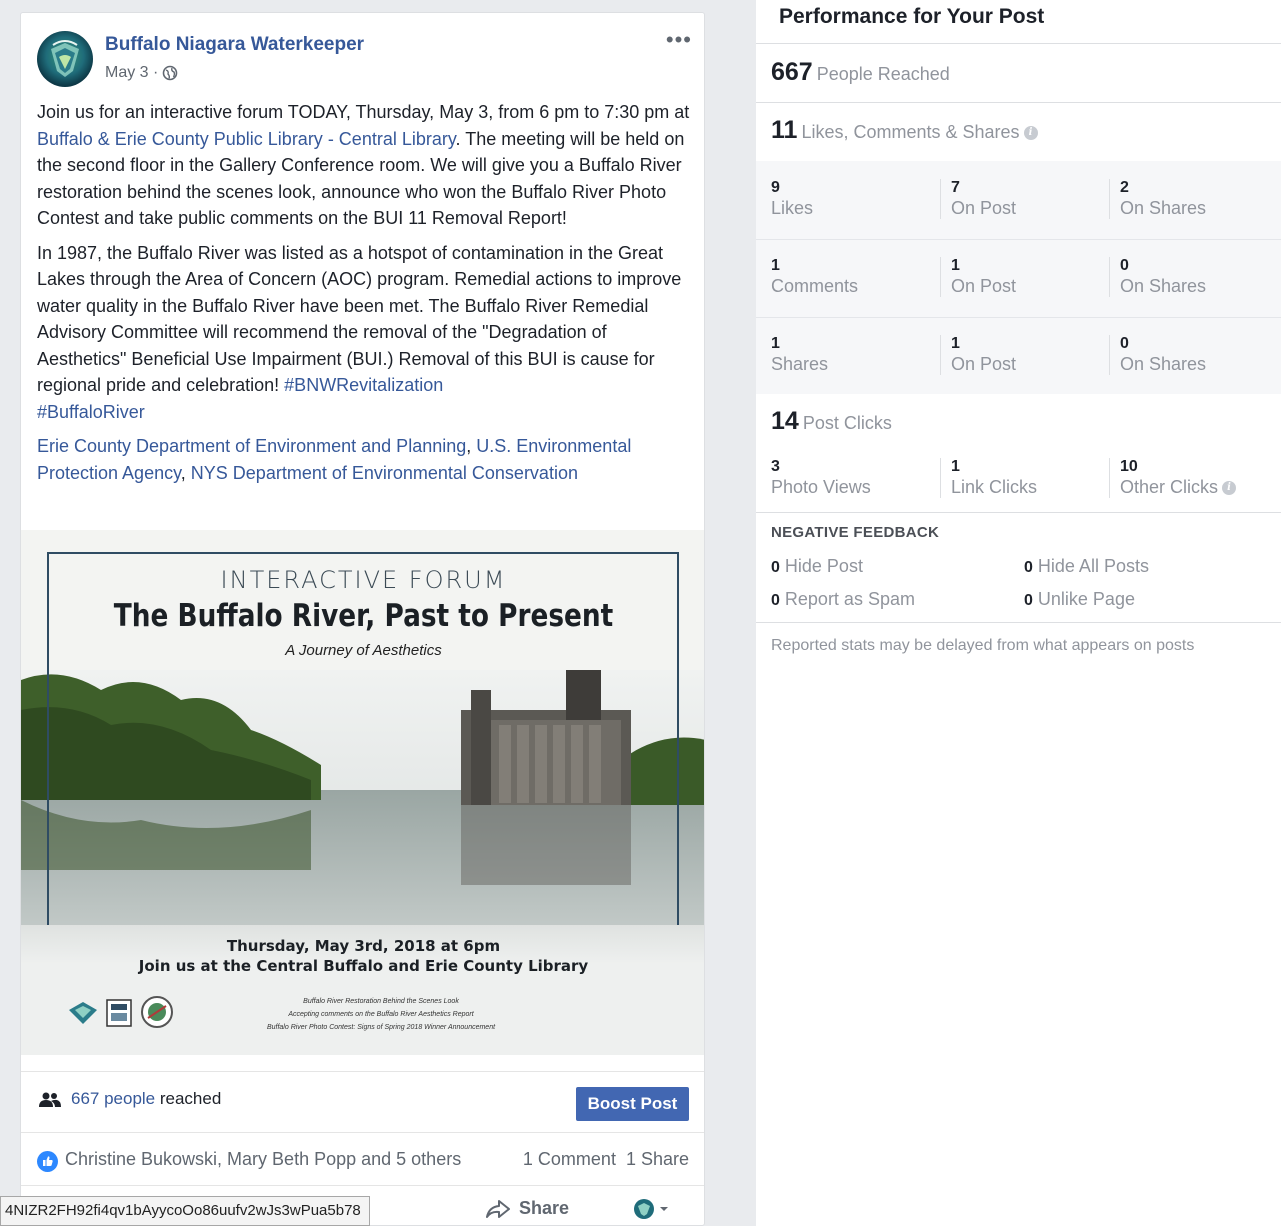 The width and height of the screenshot is (1281, 1226). Describe the element at coordinates (847, 599) in the screenshot. I see `stat-label: Report as Spam` at that location.